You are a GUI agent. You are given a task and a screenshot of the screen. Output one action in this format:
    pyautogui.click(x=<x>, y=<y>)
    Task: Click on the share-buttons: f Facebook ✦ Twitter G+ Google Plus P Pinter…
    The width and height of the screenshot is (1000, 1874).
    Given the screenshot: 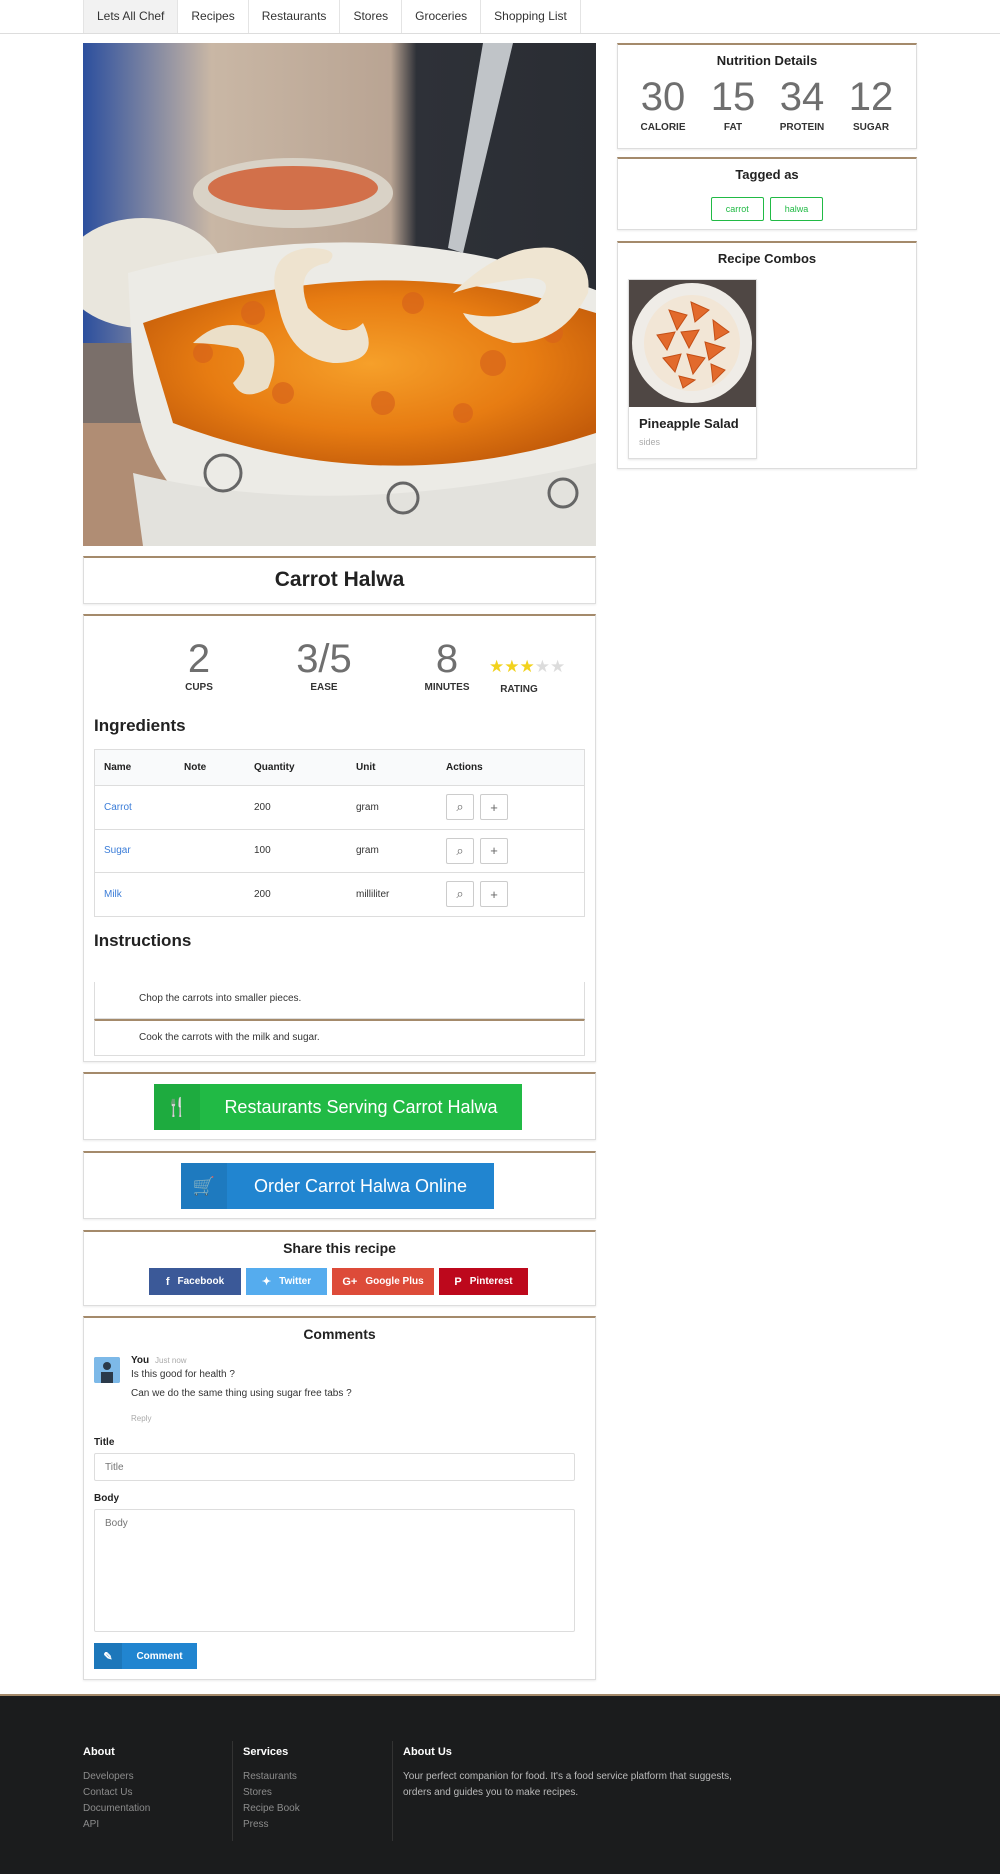 What is the action you would take?
    pyautogui.click(x=341, y=1281)
    